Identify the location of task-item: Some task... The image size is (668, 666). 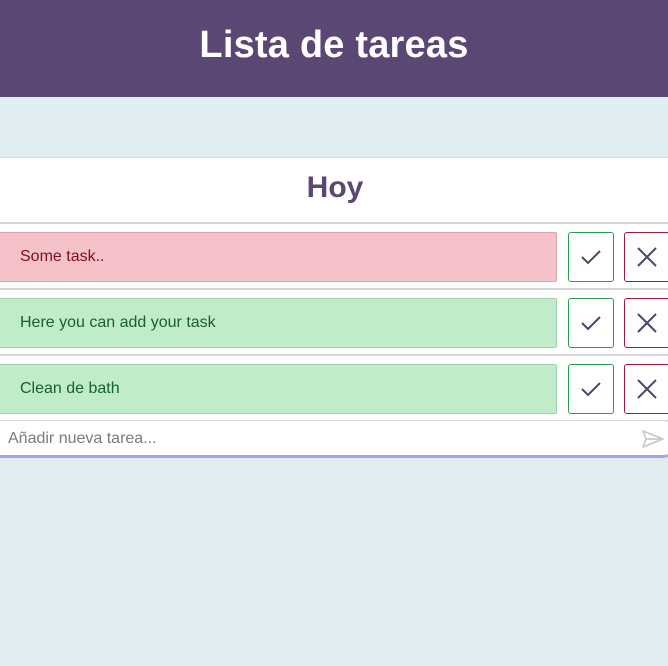
(278, 257).